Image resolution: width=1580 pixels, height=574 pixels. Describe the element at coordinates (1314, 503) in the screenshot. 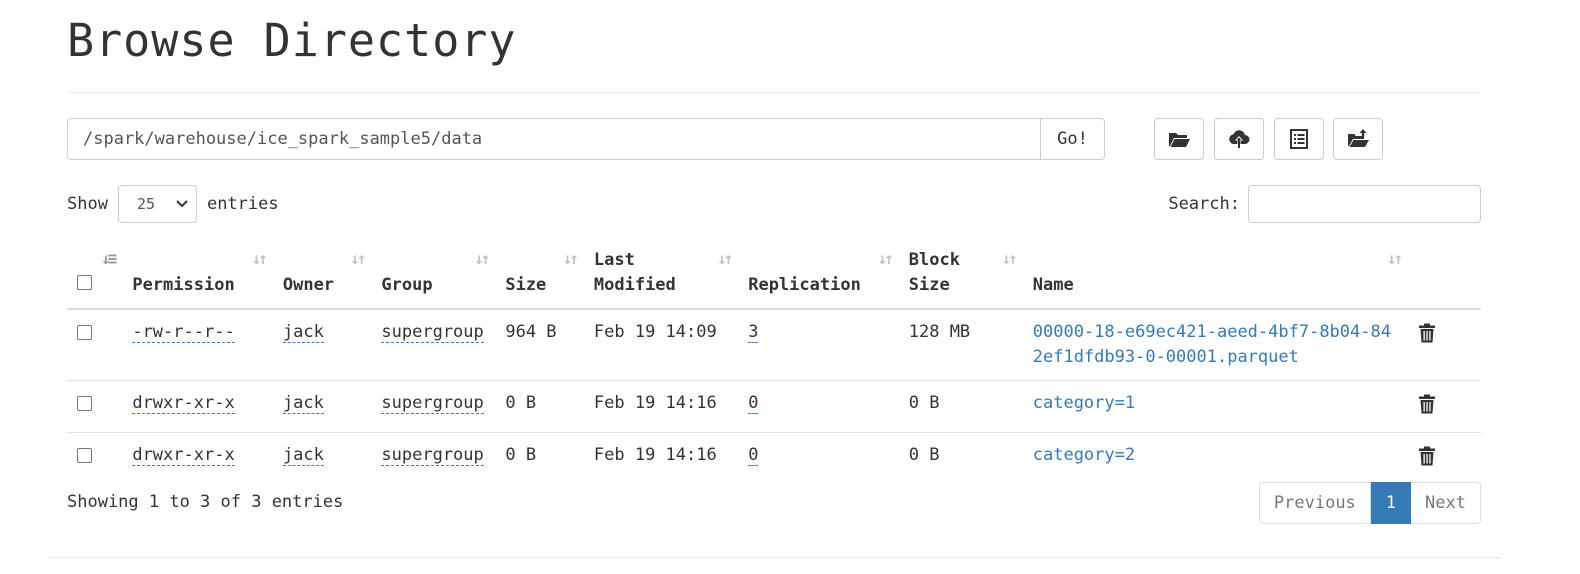

I see `previous-page-button: Previous` at that location.